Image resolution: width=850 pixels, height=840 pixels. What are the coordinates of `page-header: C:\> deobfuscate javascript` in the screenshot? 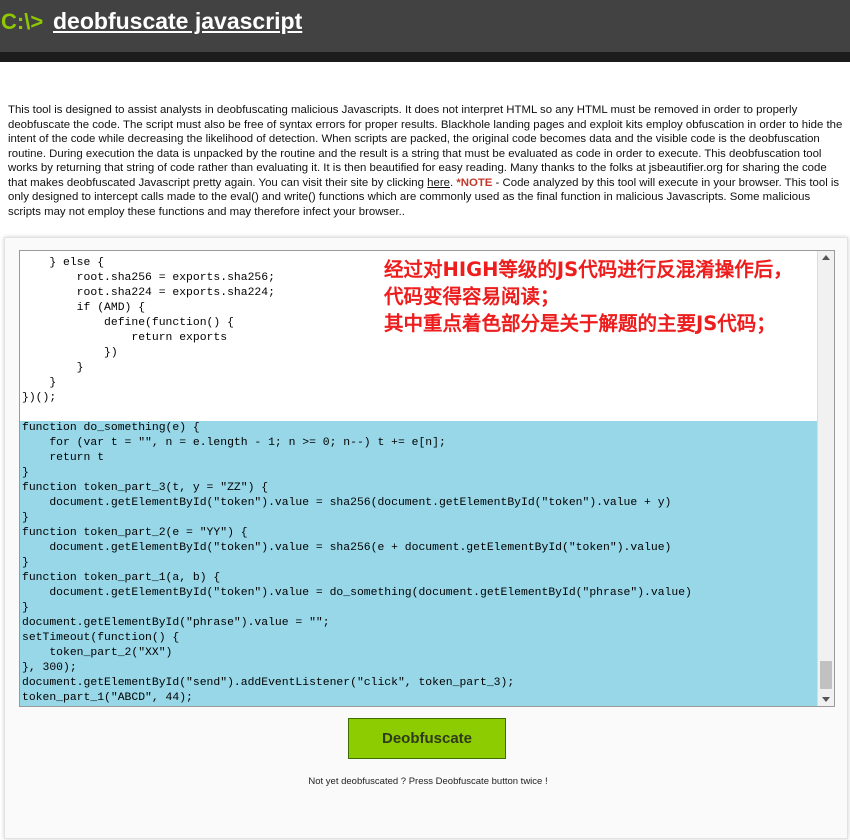 It's located at (425, 26).